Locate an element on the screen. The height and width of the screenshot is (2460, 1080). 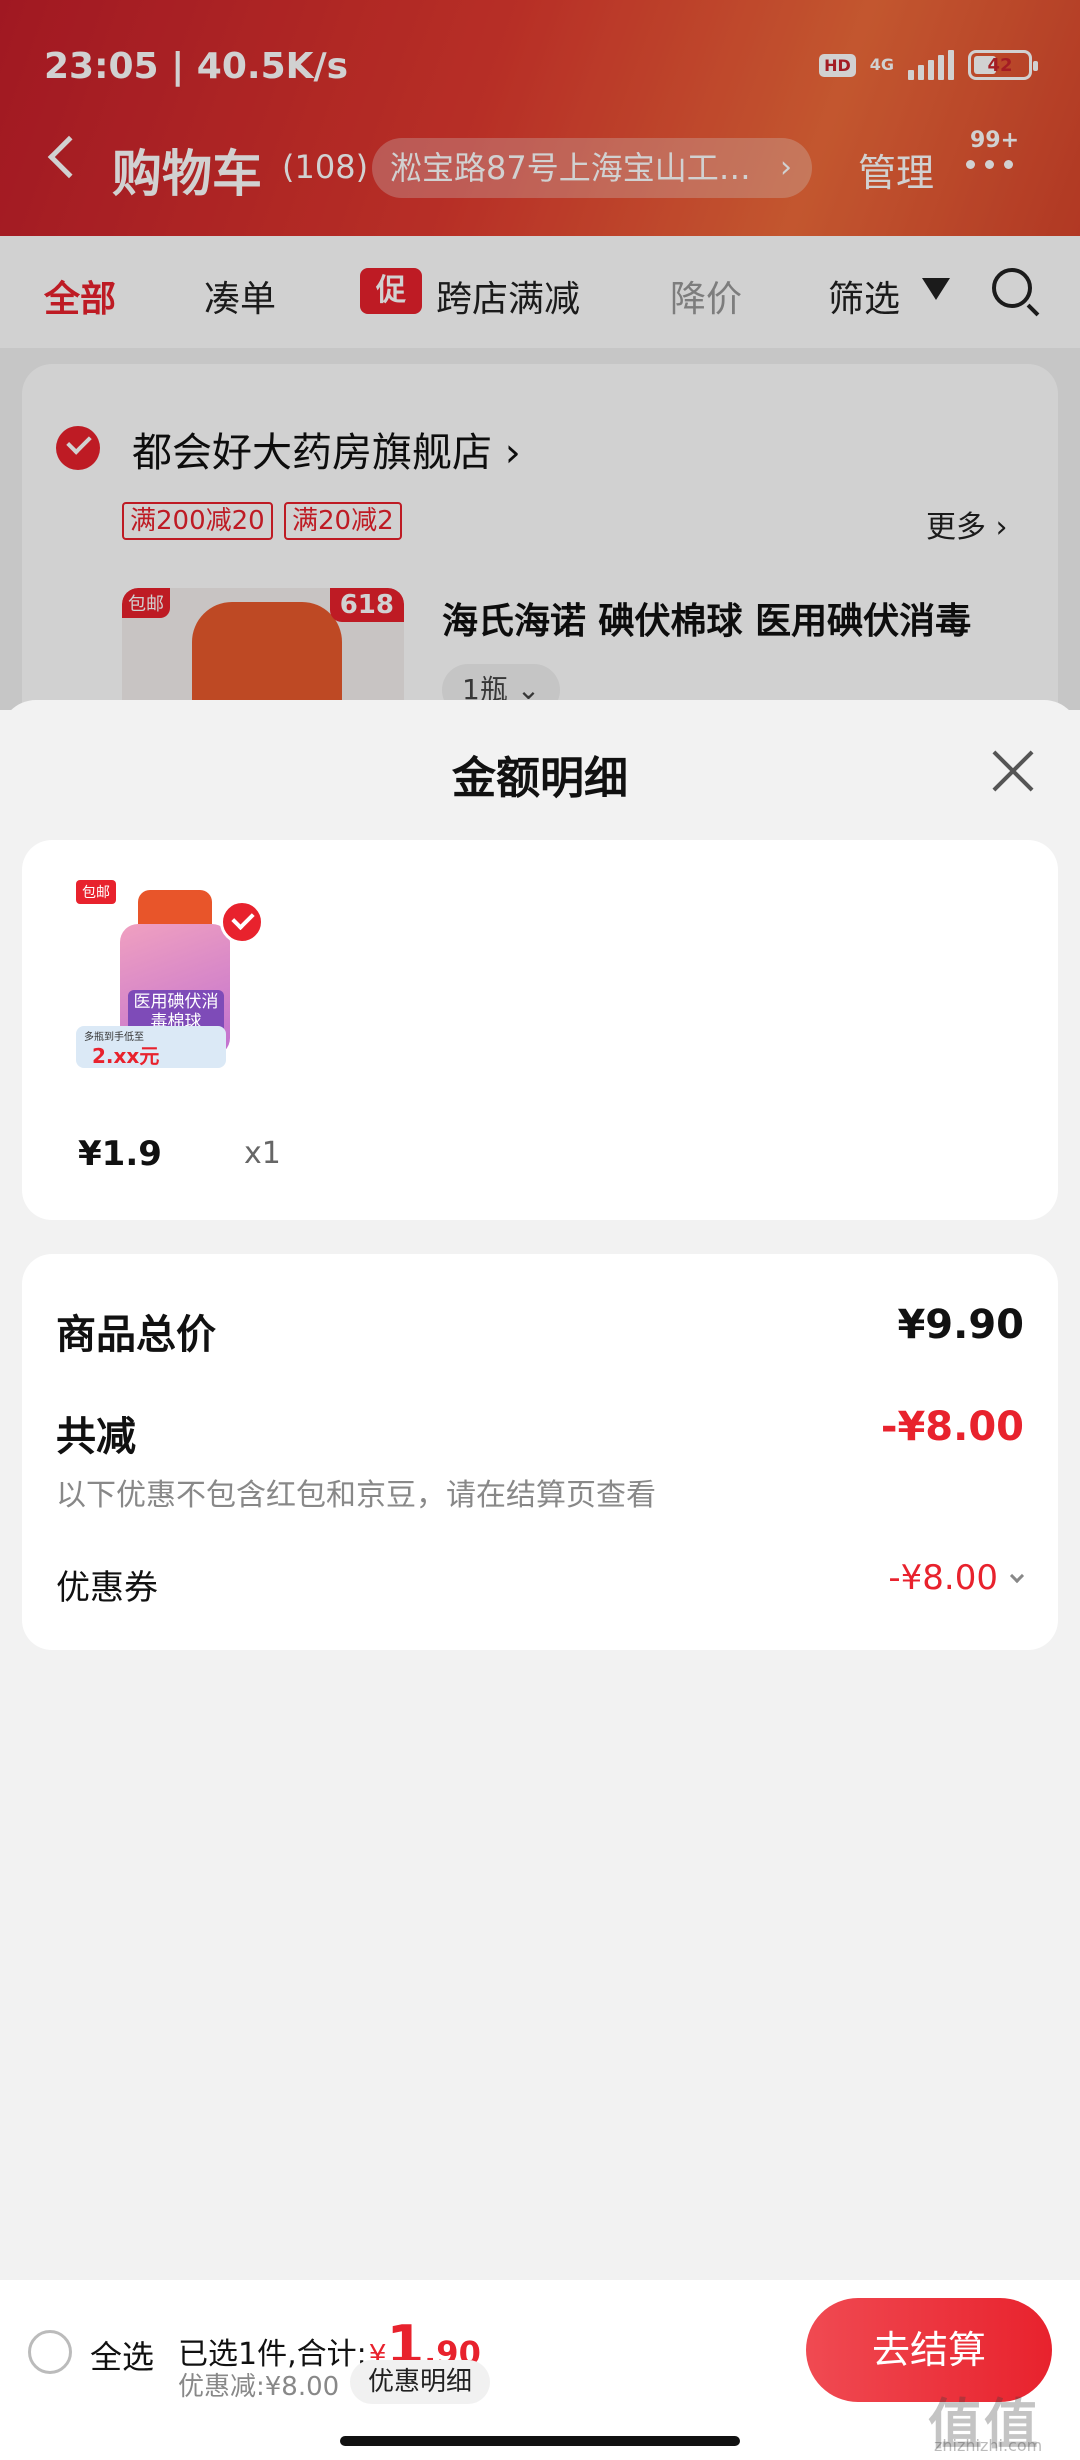
selected-check-icon is located at coordinates (242, 922).